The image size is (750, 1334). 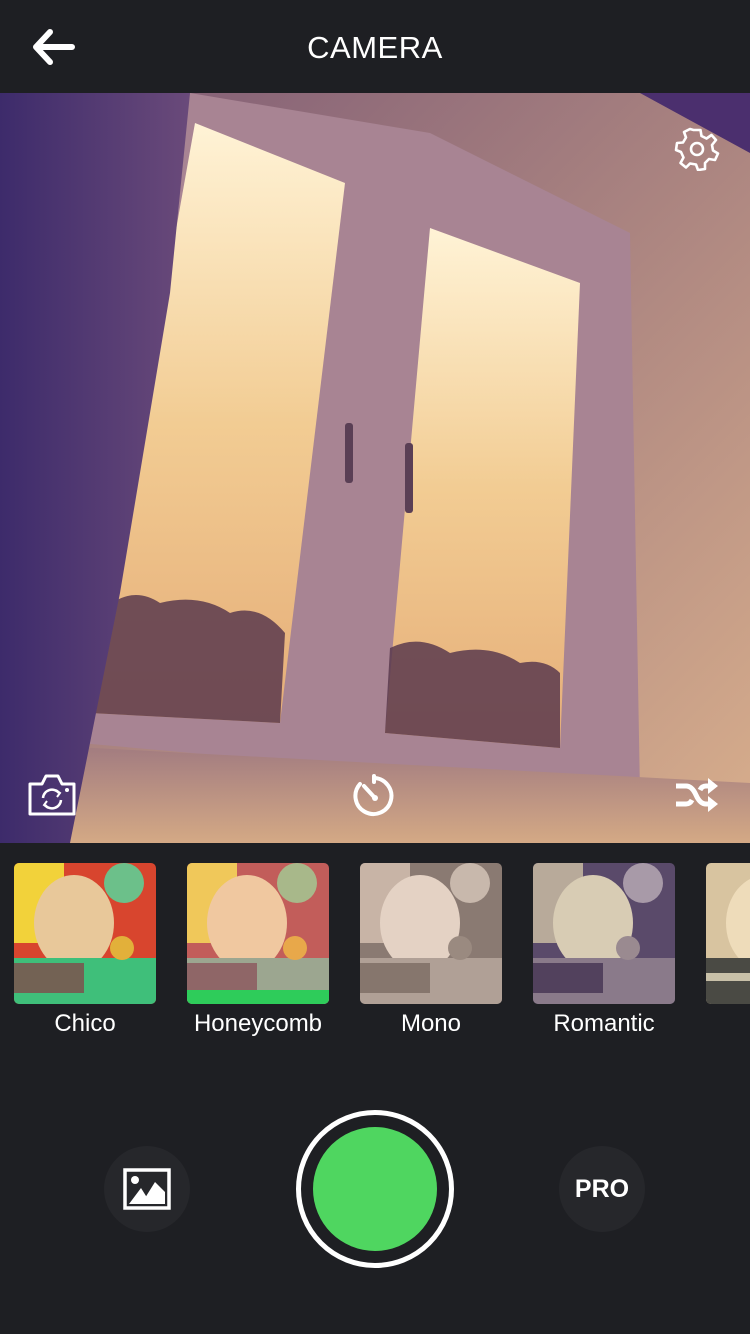 I want to click on filter-label: Romantic, so click(x=604, y=1023).